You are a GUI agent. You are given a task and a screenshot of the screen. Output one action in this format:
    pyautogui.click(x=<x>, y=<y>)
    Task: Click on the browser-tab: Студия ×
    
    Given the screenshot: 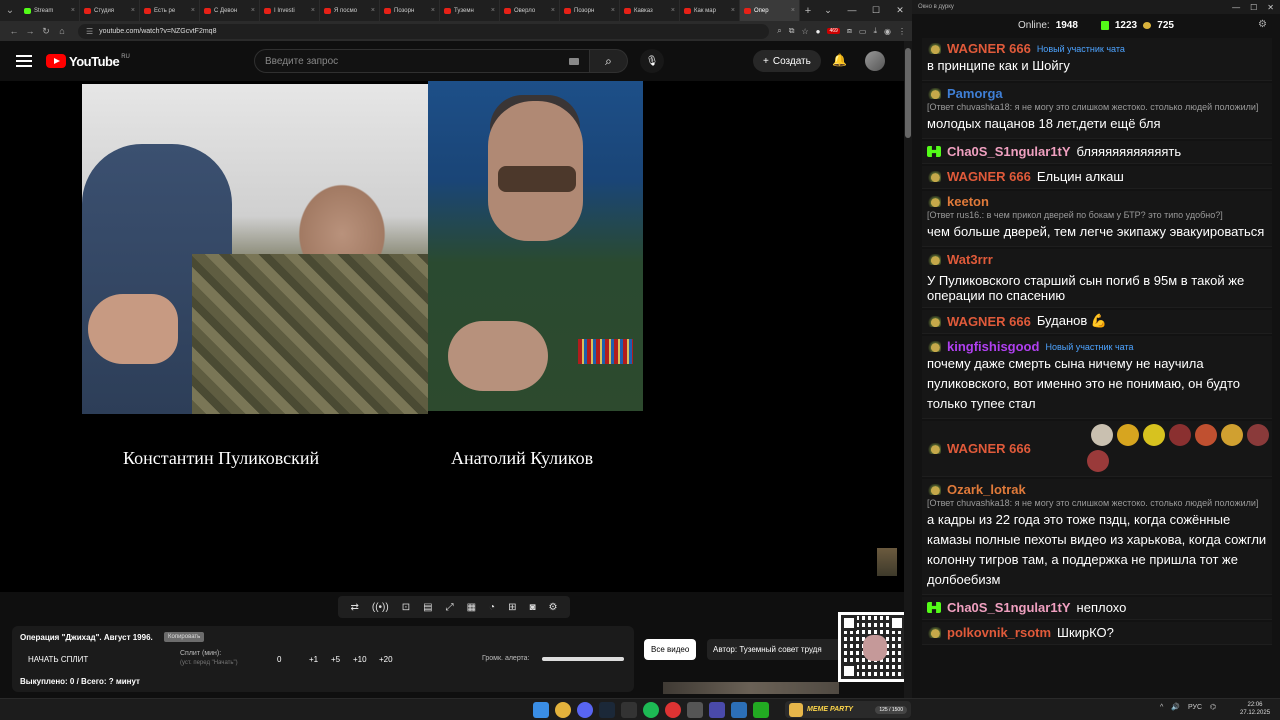 What is the action you would take?
    pyautogui.click(x=110, y=10)
    